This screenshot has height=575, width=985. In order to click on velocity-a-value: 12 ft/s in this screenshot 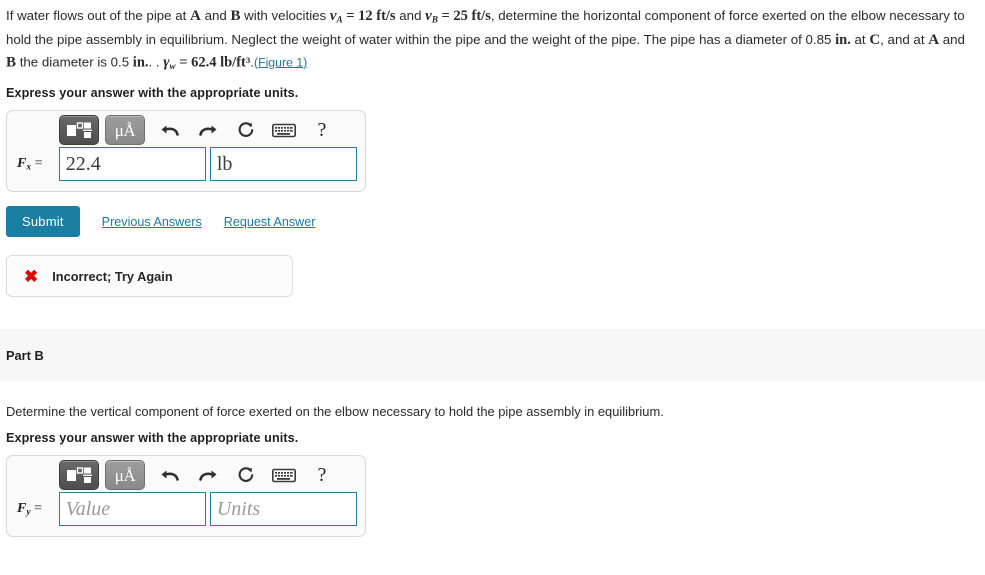, I will do `click(377, 16)`.